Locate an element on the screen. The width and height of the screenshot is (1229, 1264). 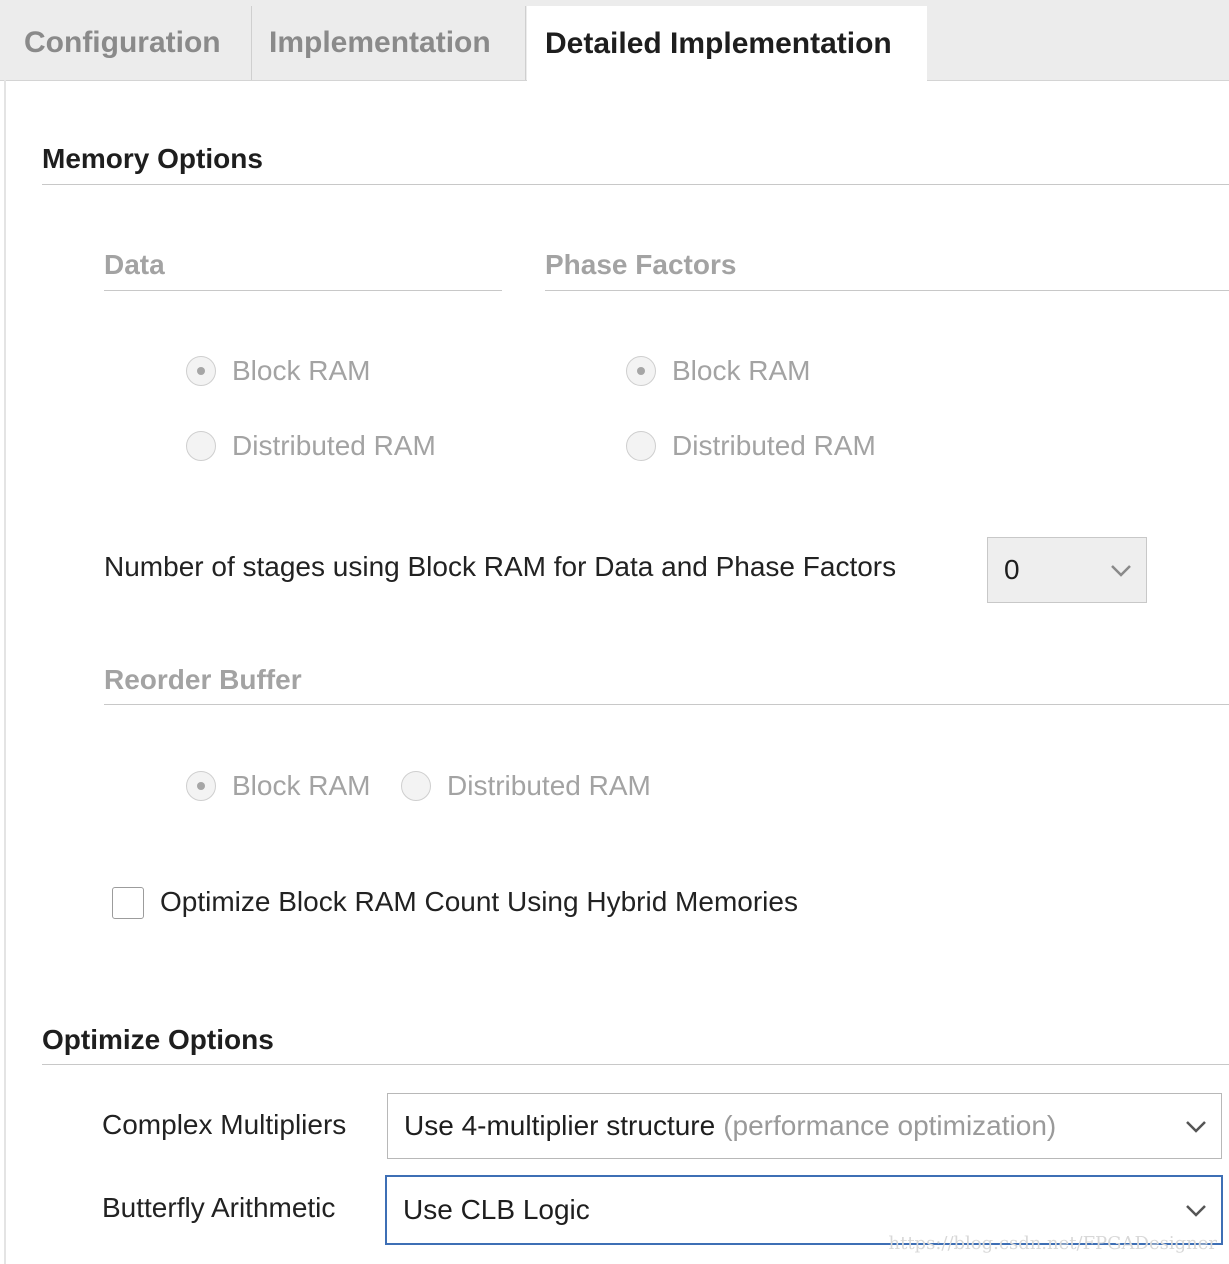
complex-multipliers-hint: (performance optimization) is located at coordinates (890, 1125).